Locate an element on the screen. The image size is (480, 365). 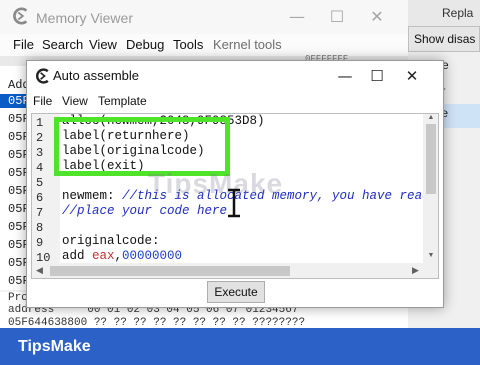
address-cell-selected: 05F is located at coordinates (15, 101).